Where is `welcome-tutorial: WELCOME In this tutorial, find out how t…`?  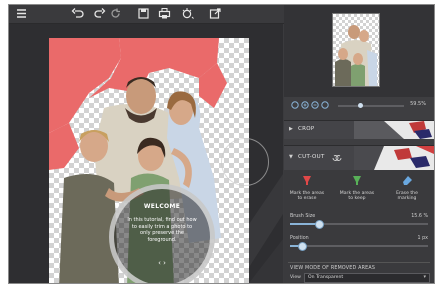
welcome-tutorial: WELCOME In this tutorial, find out how t… is located at coordinates (162, 233).